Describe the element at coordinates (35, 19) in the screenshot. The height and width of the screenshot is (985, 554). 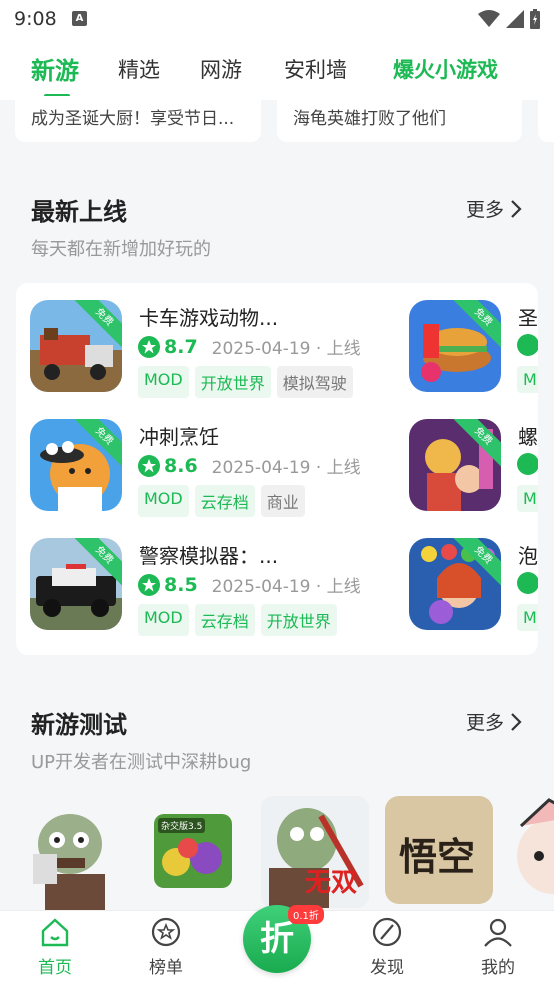
I see `status-time: 9:08` at that location.